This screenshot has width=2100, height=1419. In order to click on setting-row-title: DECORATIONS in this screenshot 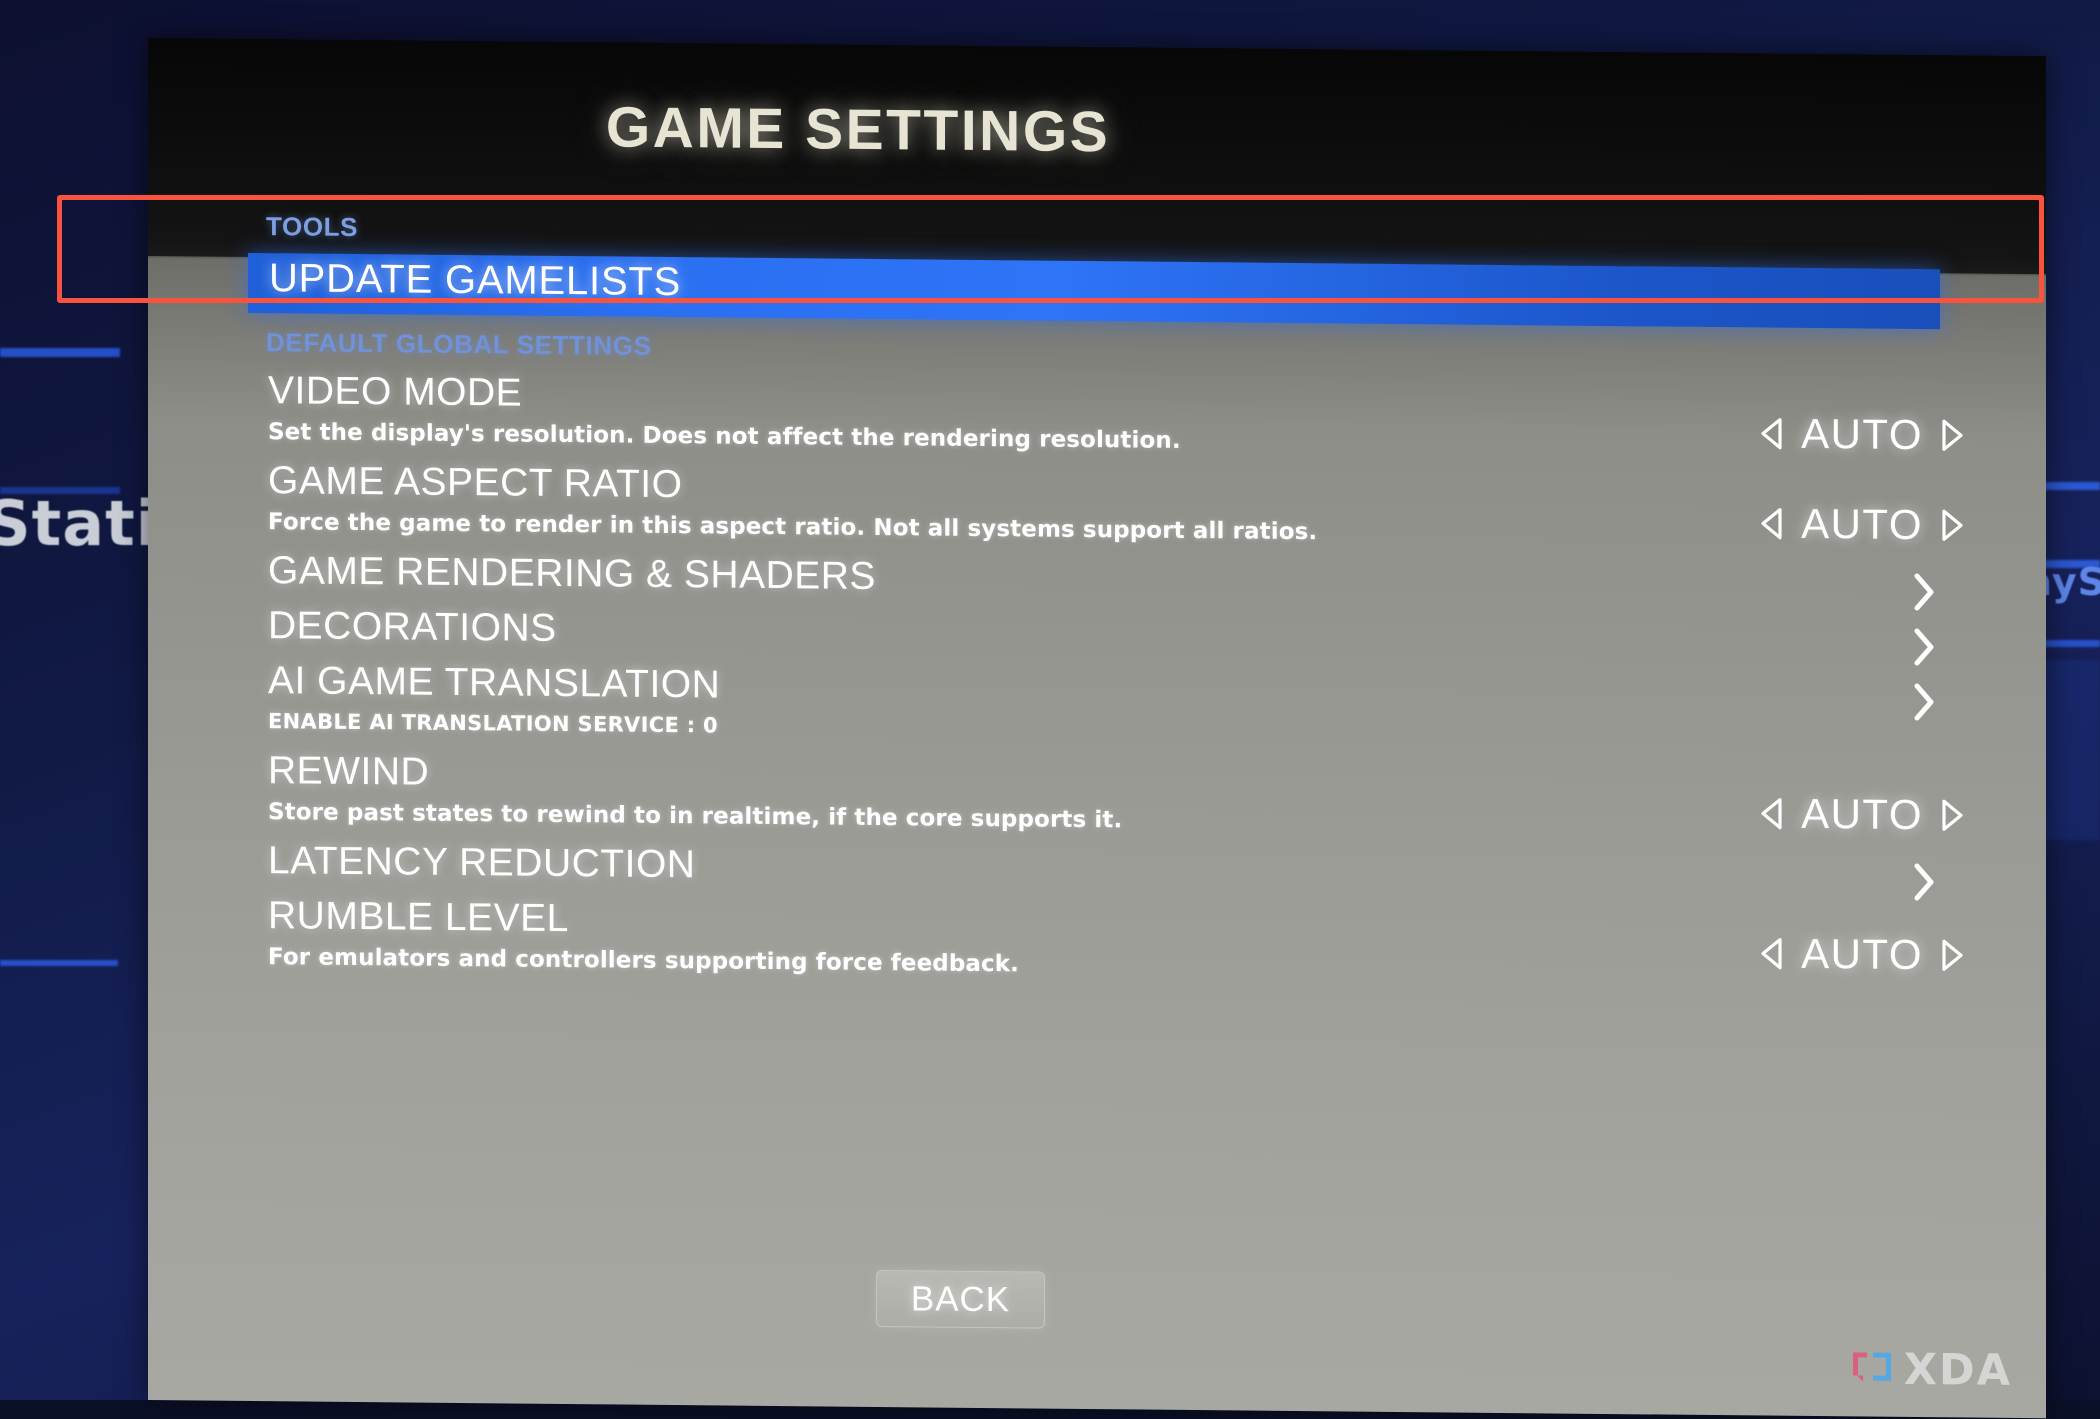, I will do `click(1173, 634)`.